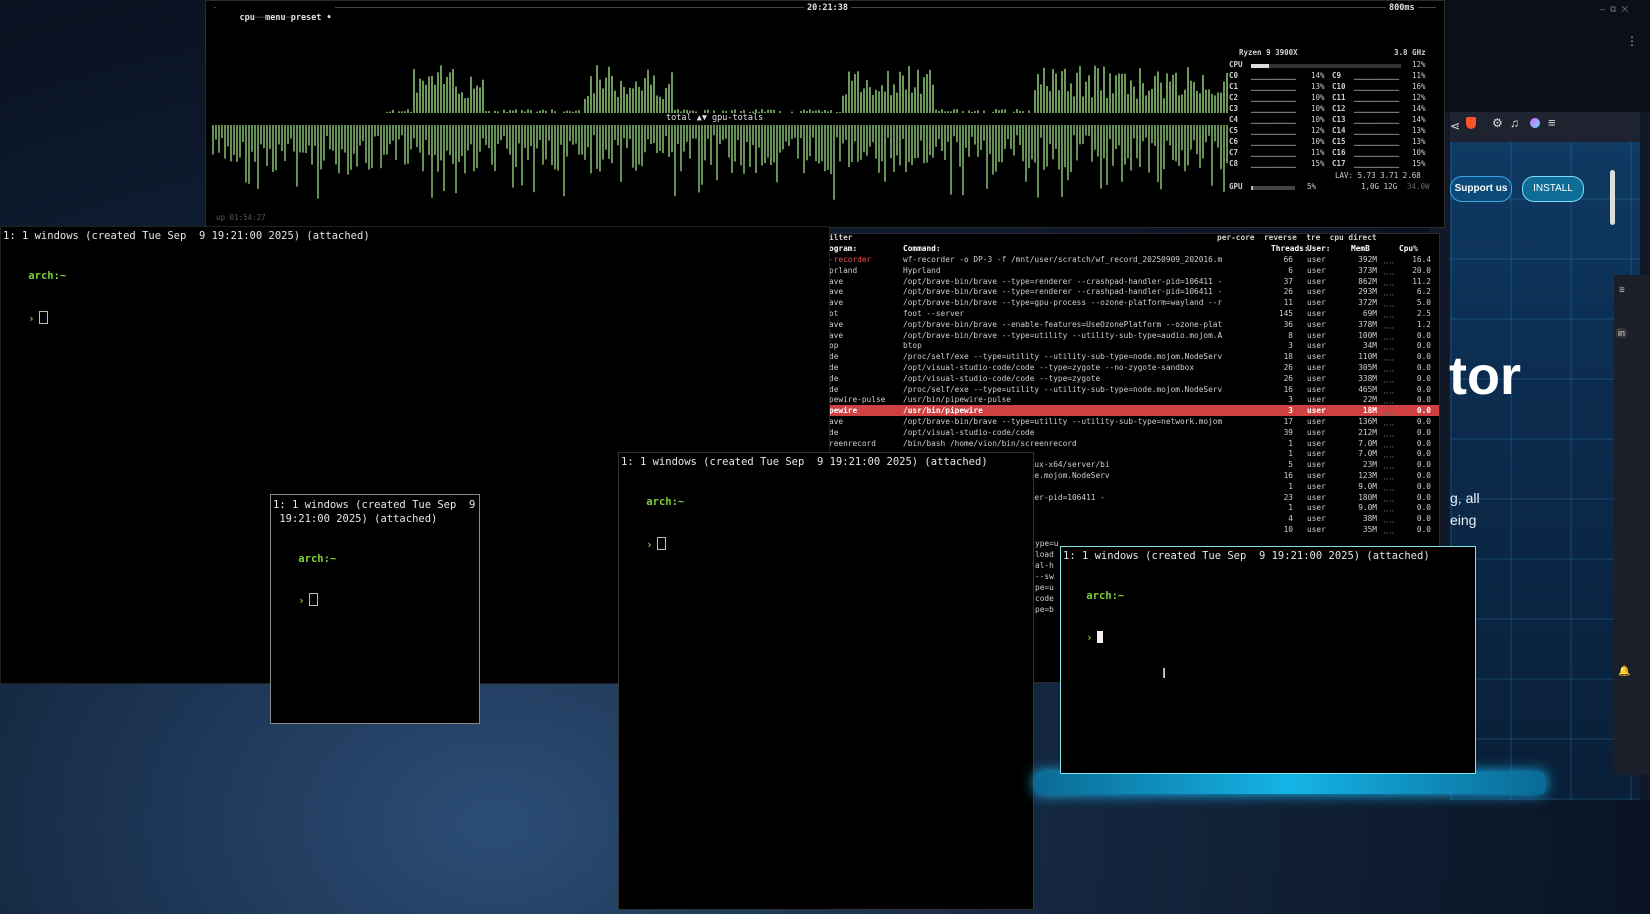  I want to click on header-command: Command:, so click(922, 248).